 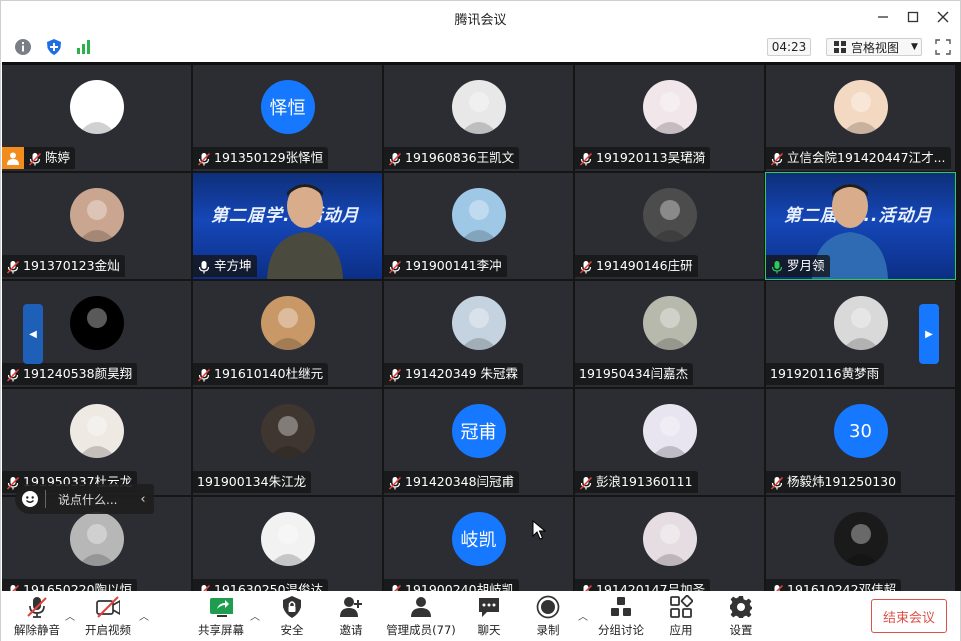 What do you see at coordinates (13, 158) in the screenshot?
I see `host-badge-icon` at bounding box center [13, 158].